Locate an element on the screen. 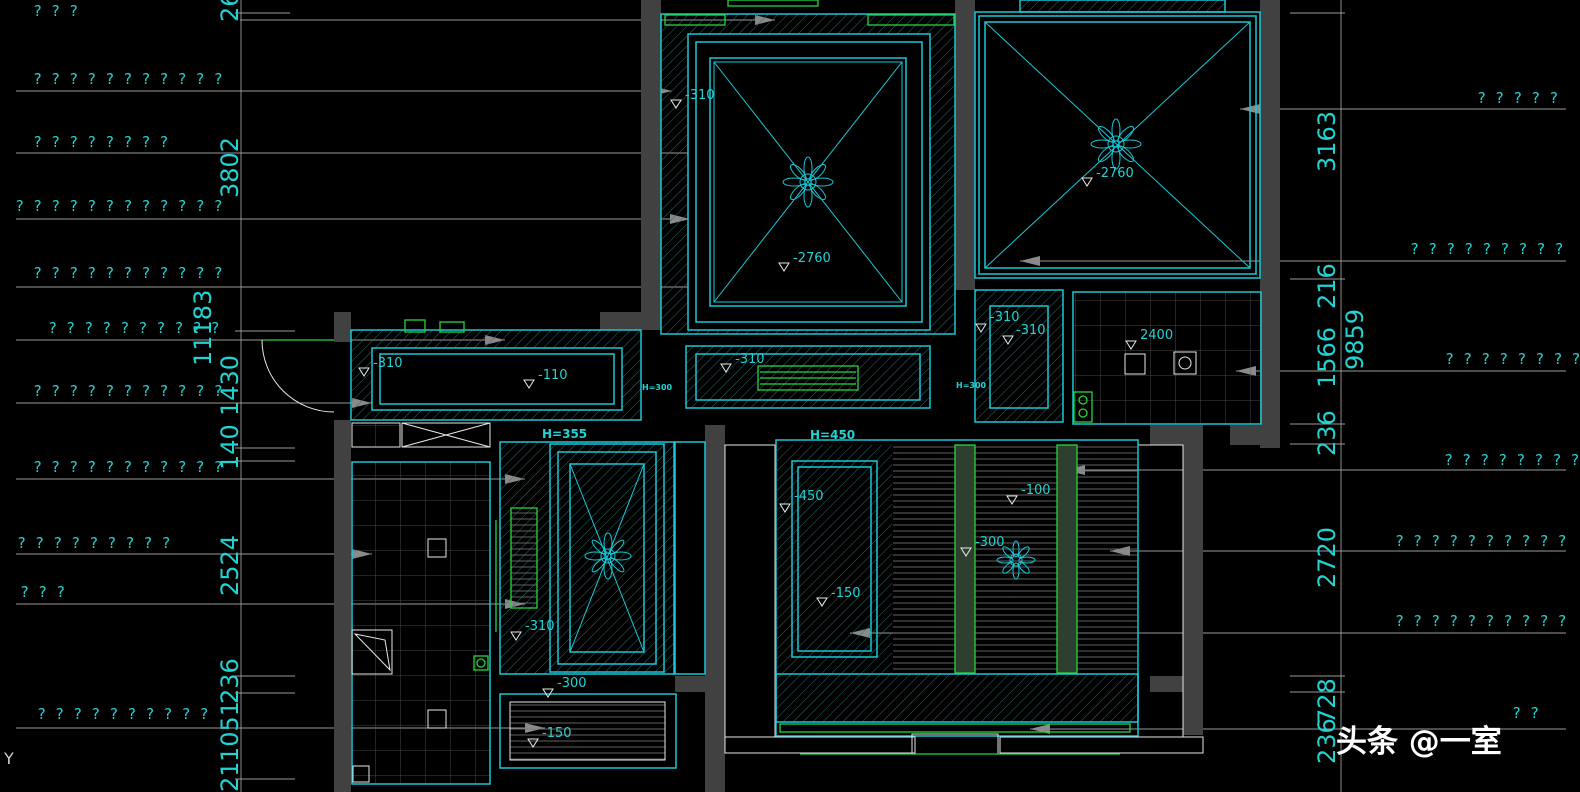  right-label: ? ? is located at coordinates (1525, 713).